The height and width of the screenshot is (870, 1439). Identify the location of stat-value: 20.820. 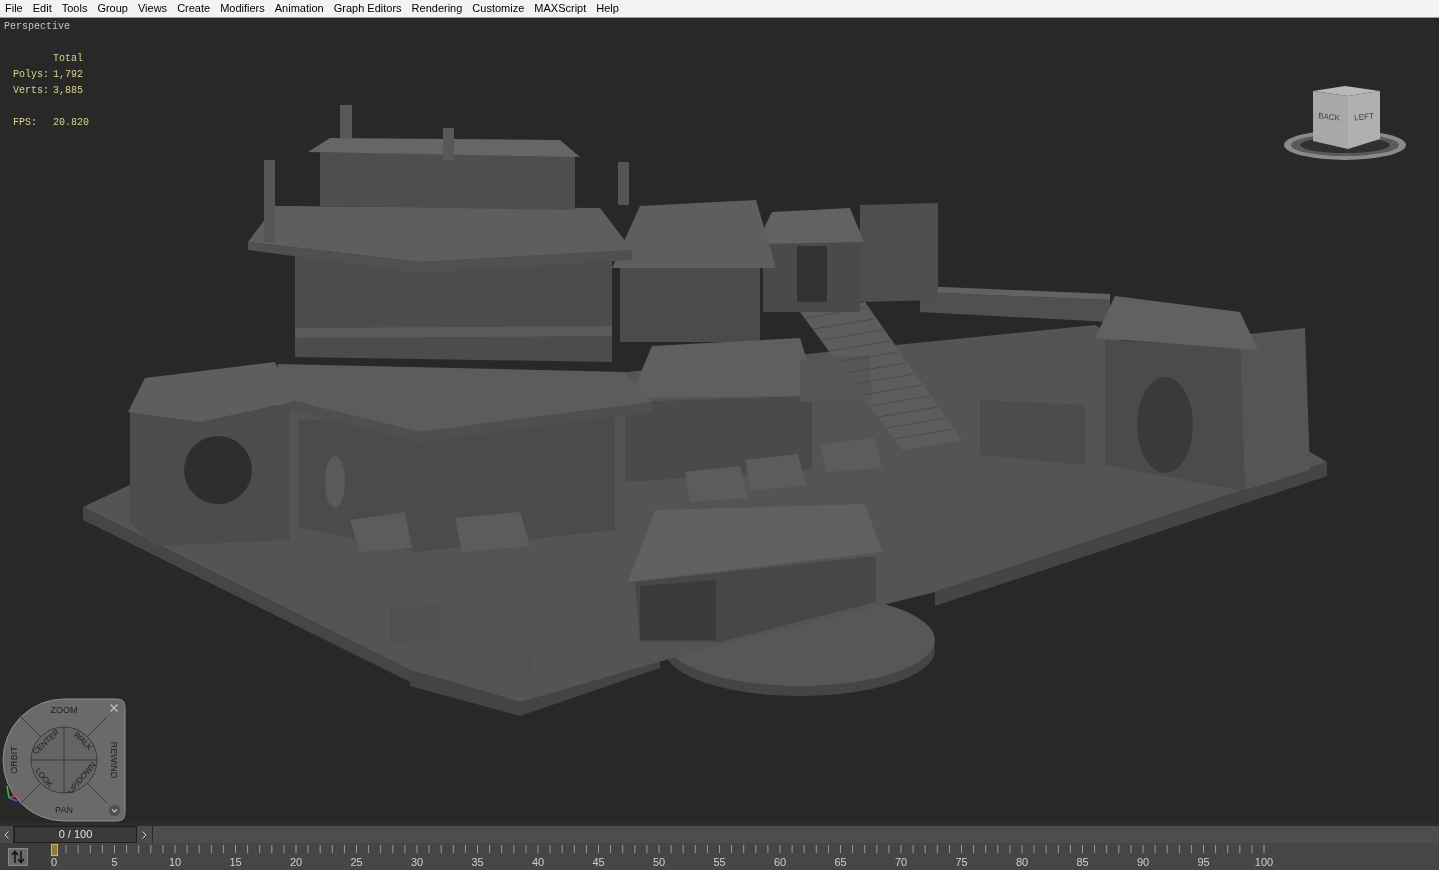
(71, 123).